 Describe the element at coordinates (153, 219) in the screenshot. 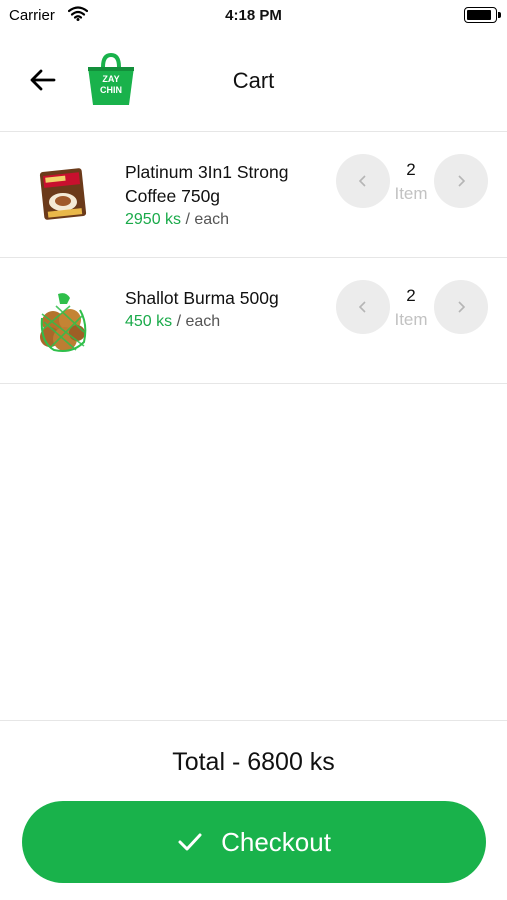

I see `price-value: 2950 ks` at that location.